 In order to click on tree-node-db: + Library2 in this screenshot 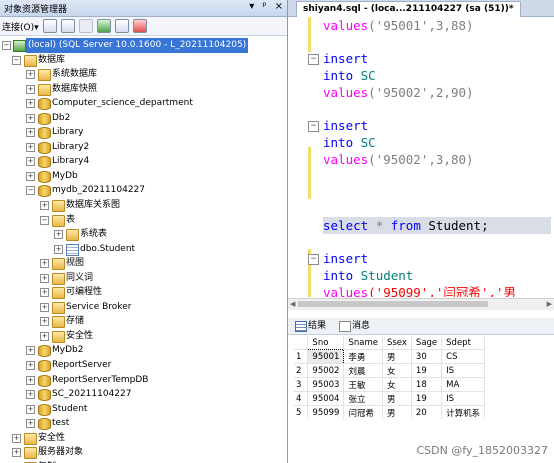, I will do `click(143, 147)`.